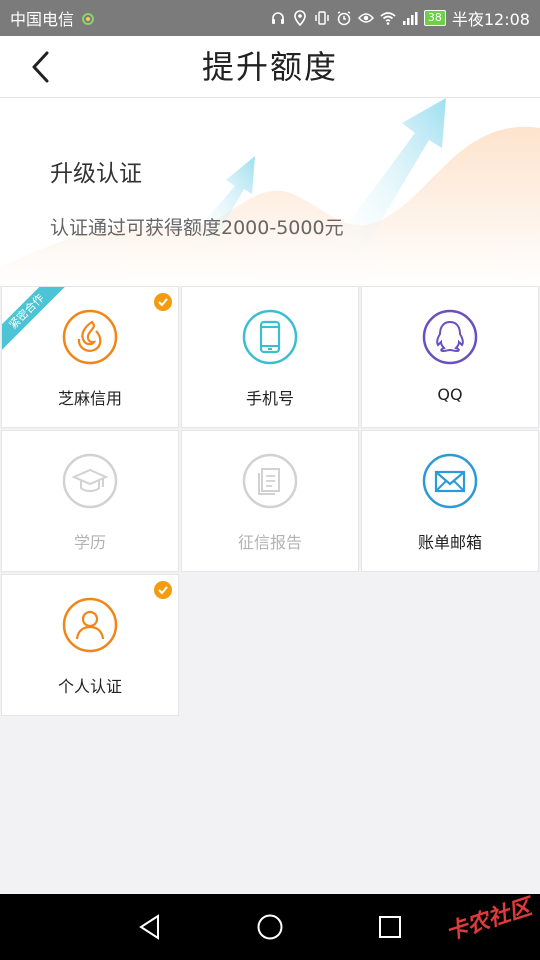  Describe the element at coordinates (410, 18) in the screenshot. I see `signal-icon` at that location.